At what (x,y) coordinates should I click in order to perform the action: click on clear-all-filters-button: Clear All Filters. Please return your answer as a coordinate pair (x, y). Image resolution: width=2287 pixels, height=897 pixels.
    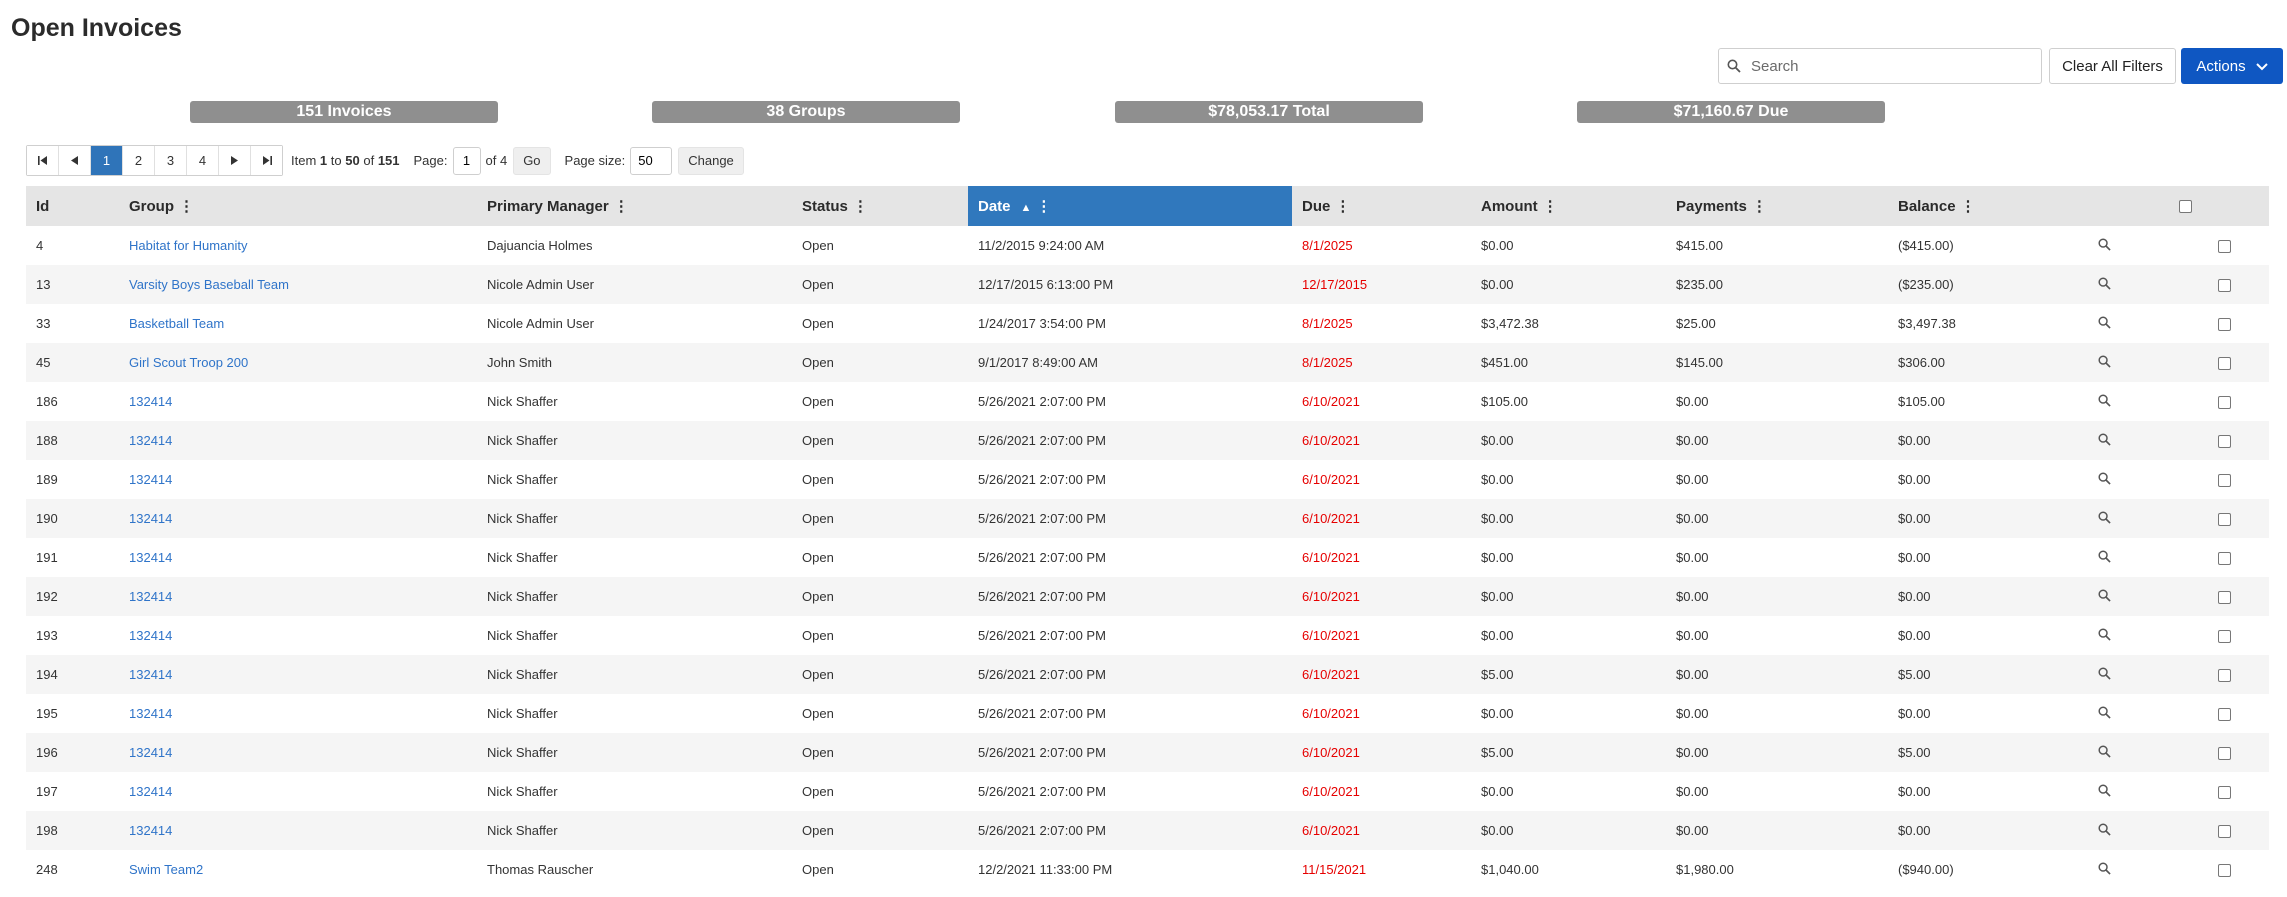
    Looking at the image, I should click on (2112, 66).